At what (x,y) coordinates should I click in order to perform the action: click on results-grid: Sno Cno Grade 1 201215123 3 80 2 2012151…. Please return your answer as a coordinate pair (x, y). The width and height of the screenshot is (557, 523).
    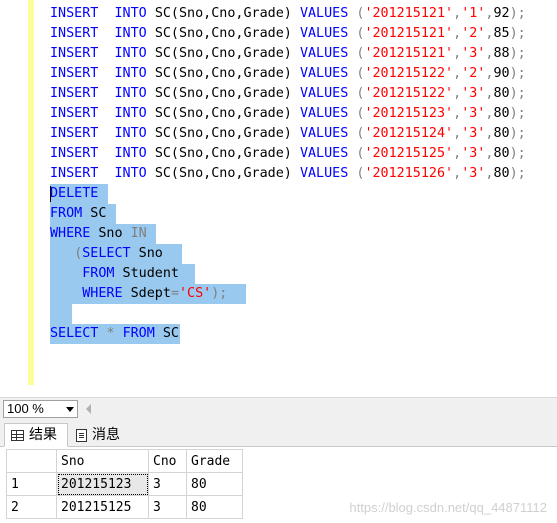
    Looking at the image, I should click on (278, 485).